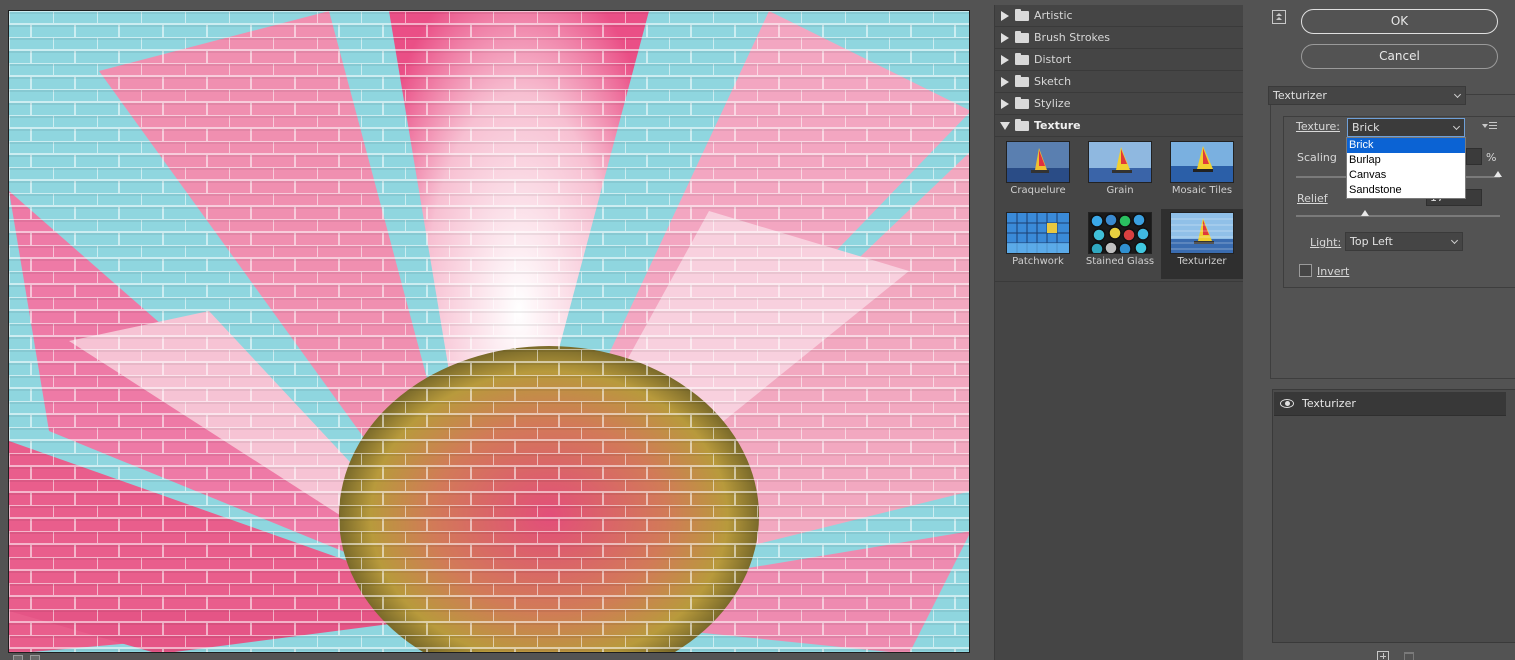 The height and width of the screenshot is (660, 1515). What do you see at coordinates (1005, 125) in the screenshot?
I see `collapse-arrow-icon` at bounding box center [1005, 125].